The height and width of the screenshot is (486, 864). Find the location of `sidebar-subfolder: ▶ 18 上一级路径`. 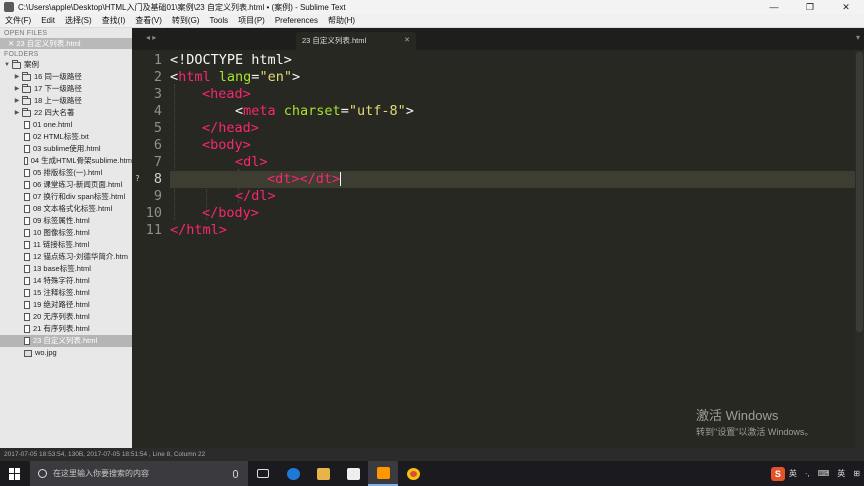

sidebar-subfolder: ▶ 18 上一级路径 is located at coordinates (66, 101).